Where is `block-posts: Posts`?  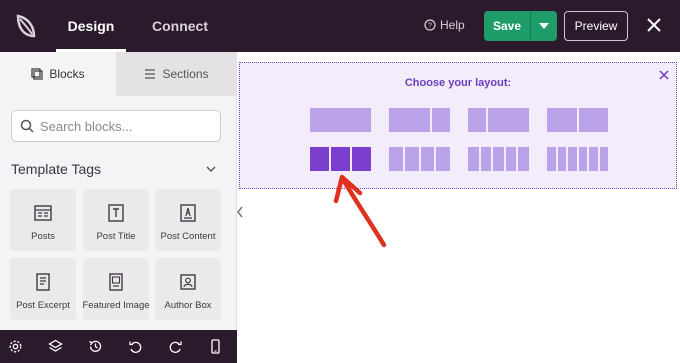
block-posts: Posts is located at coordinates (43, 220).